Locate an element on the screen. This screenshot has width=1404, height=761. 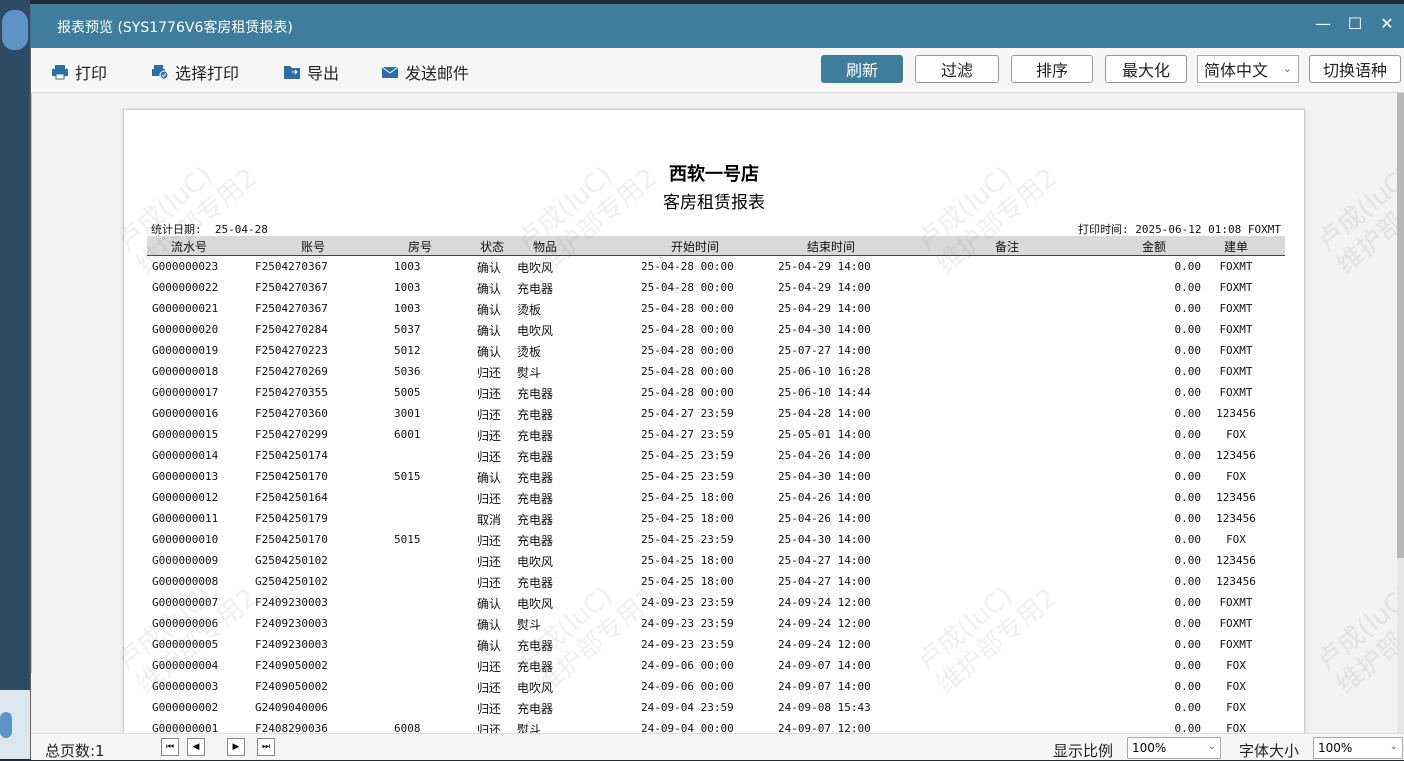
scale-label: 显示比例 is located at coordinates (1083, 751).